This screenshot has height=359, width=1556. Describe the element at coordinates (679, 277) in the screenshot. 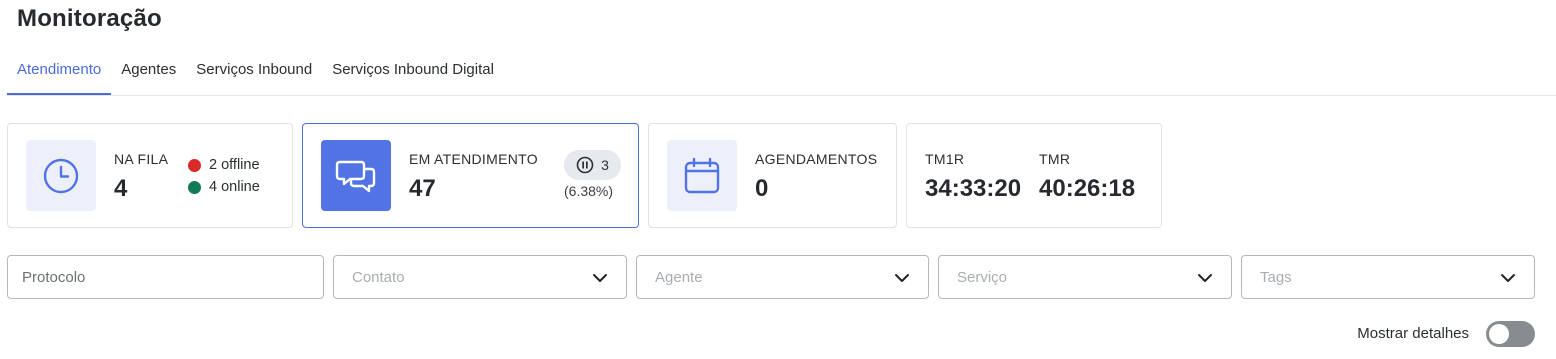

I see `agente-placeholder: Agente` at that location.